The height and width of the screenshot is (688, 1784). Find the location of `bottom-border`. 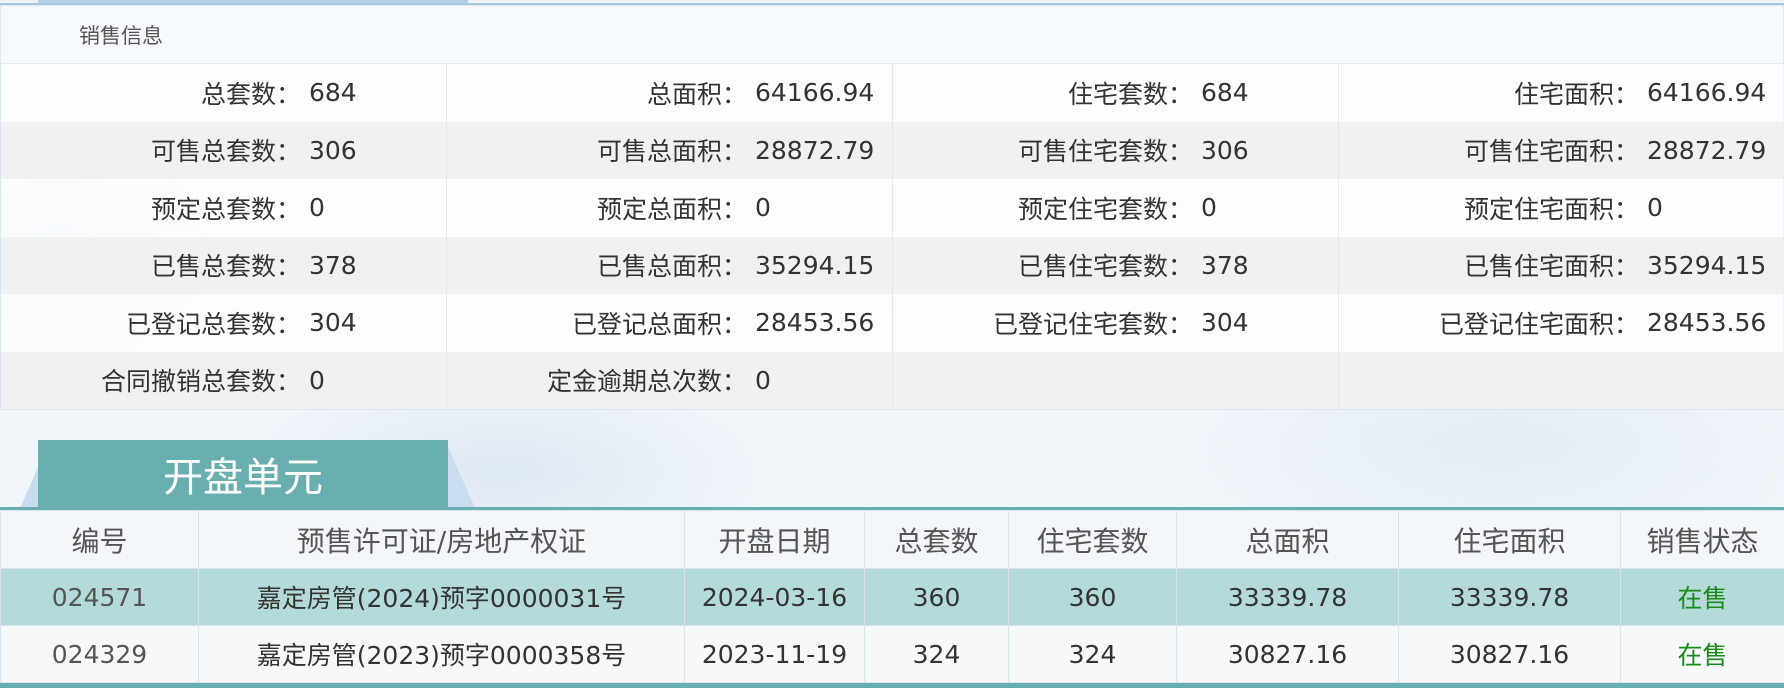

bottom-border is located at coordinates (892, 685).